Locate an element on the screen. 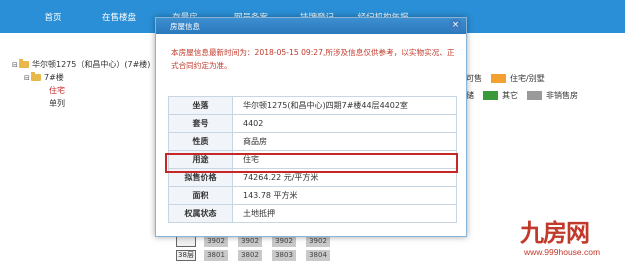 The width and height of the screenshot is (625, 261). tree-project: ⊟ 华尔顿1275（和昌中心）(7#楼) is located at coordinates (87, 64).